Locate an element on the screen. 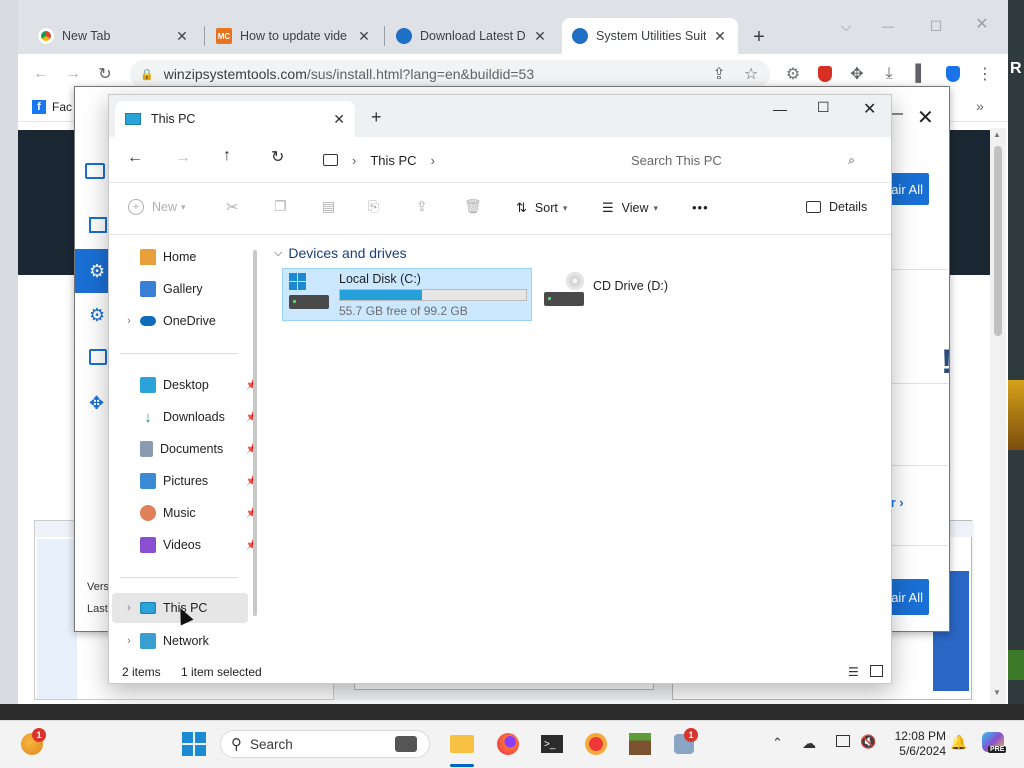 The image size is (1024, 768). taskbar-vivaldi is located at coordinates (596, 744).